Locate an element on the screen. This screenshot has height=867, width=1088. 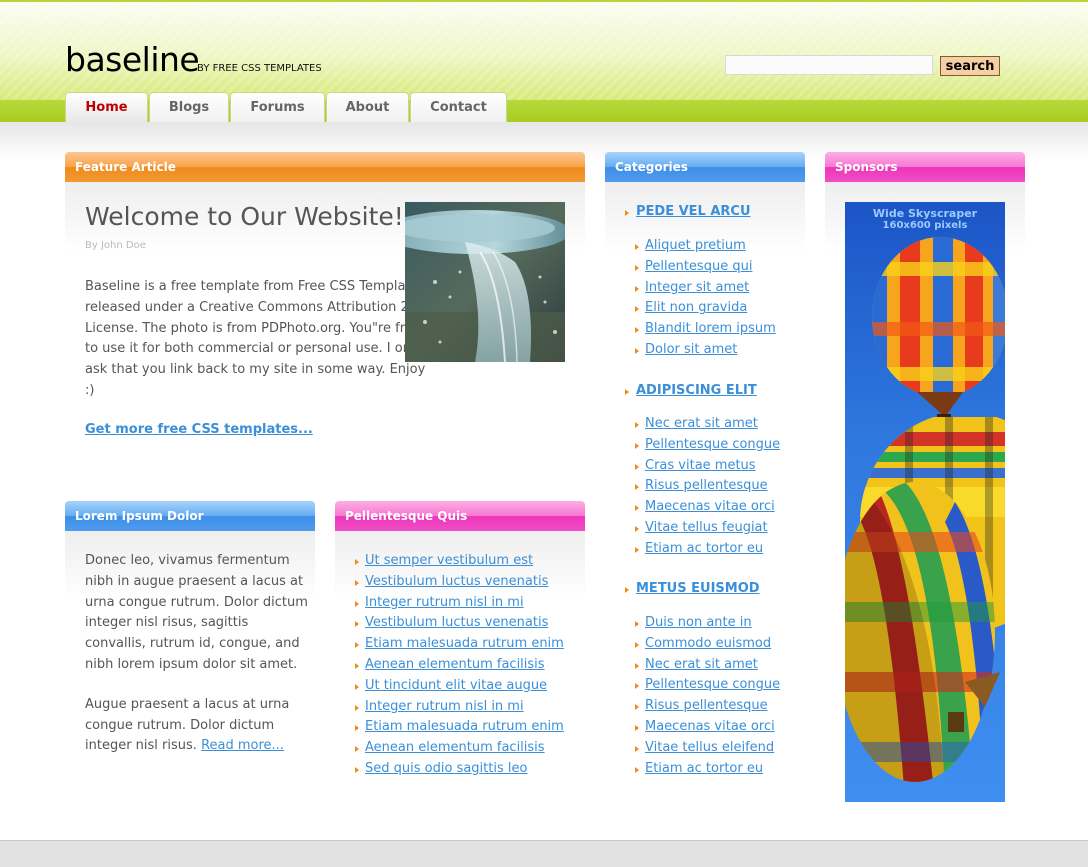
category-heading-link: METUS EUISMOD is located at coordinates (698, 588).